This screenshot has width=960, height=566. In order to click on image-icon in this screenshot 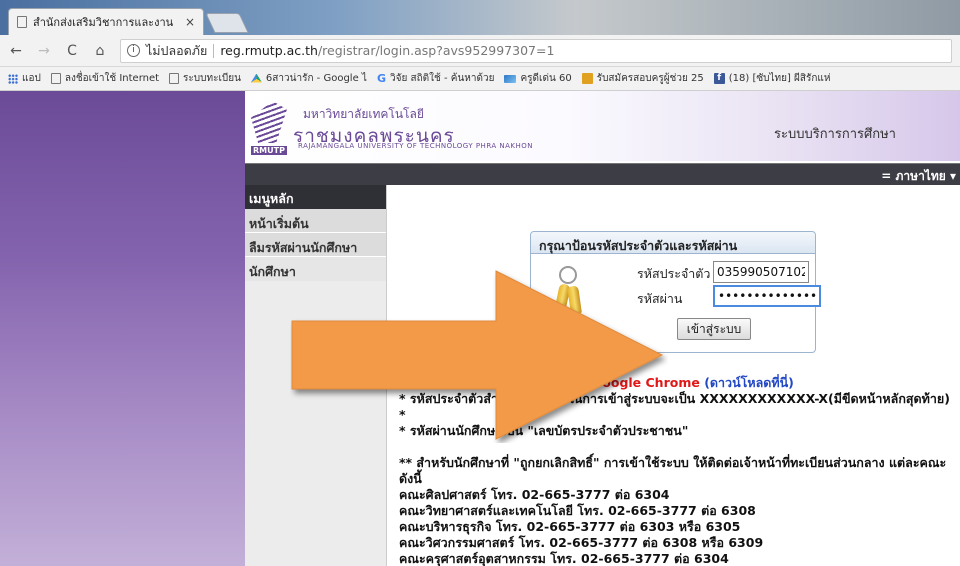, I will do `click(587, 78)`.